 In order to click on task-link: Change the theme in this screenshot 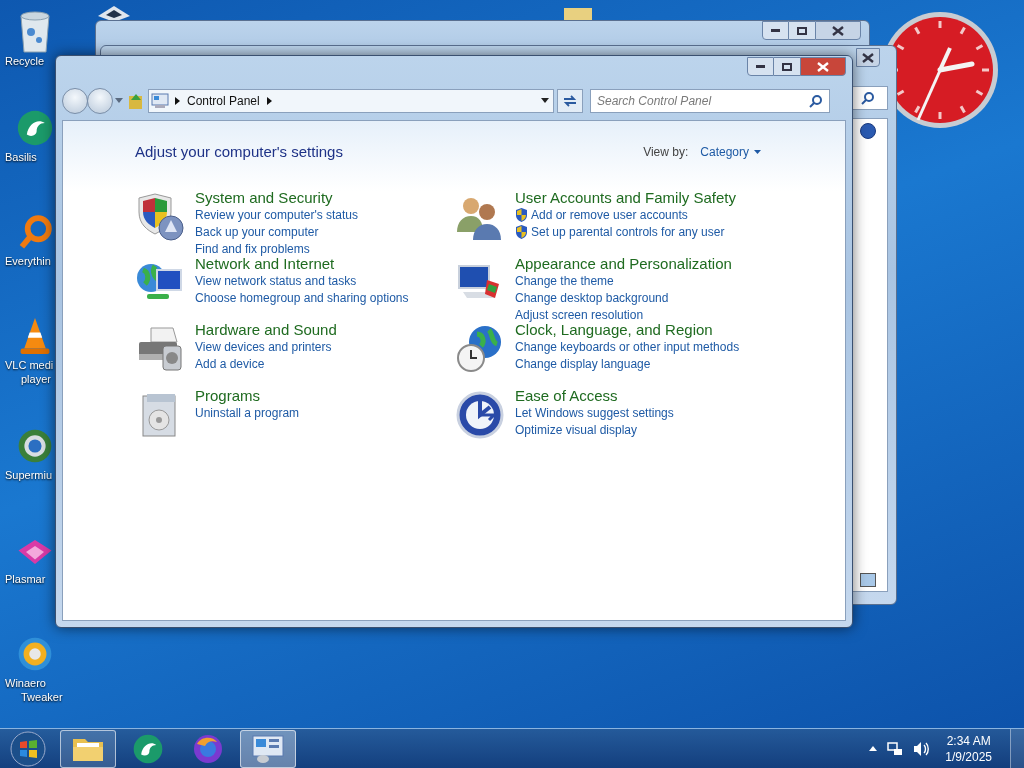, I will do `click(564, 281)`.